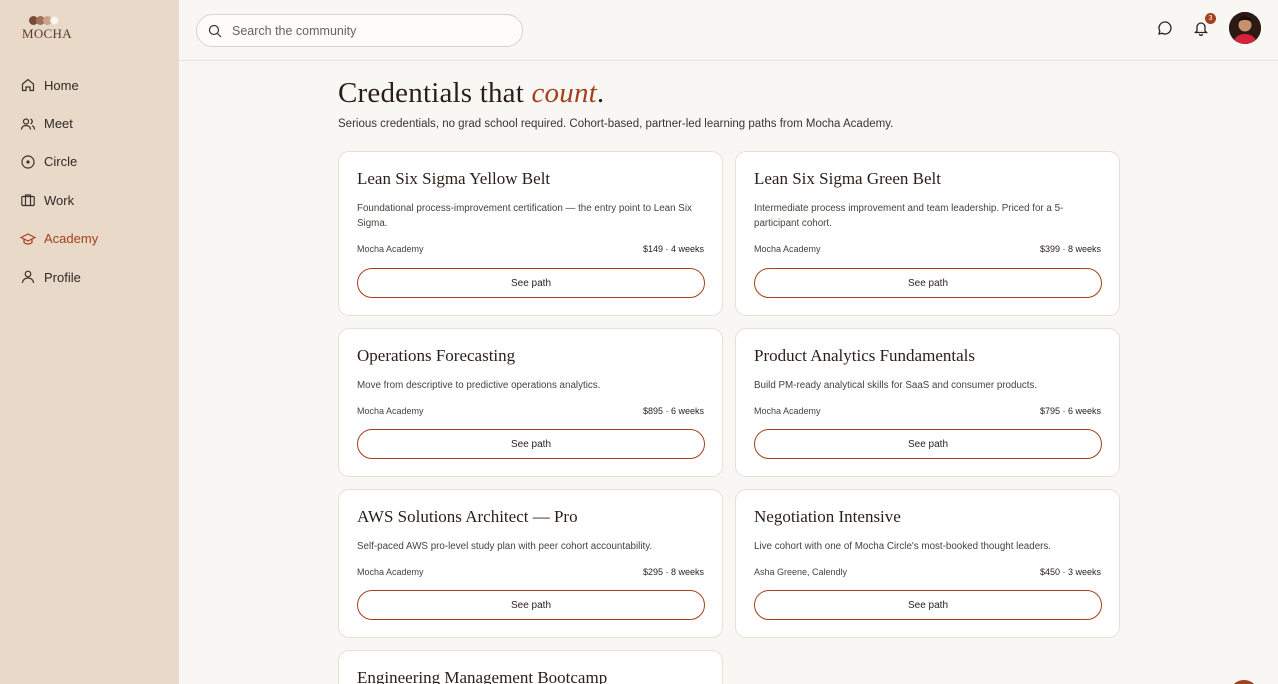  Describe the element at coordinates (47, 33) in the screenshot. I see `logo-text: MOCHA` at that location.